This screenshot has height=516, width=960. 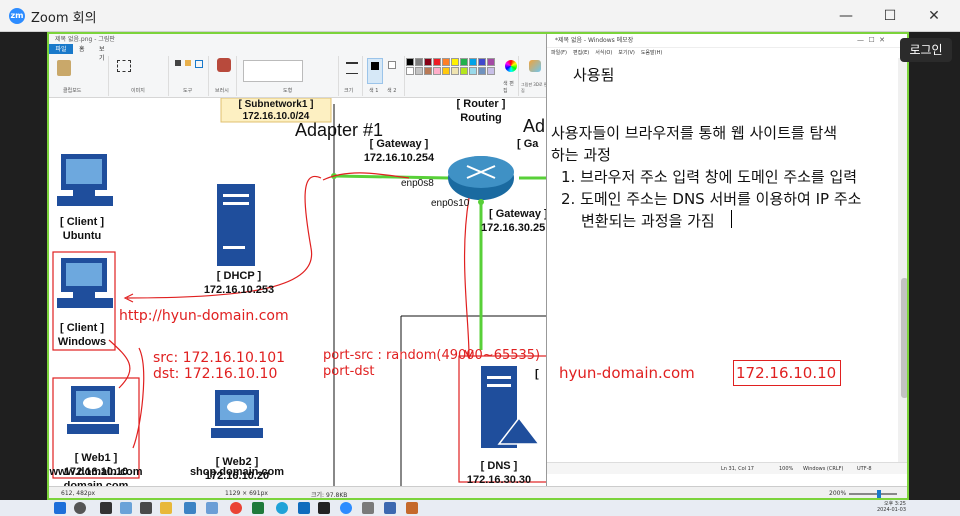 I want to click on pencil-icon, so click(x=178, y=63).